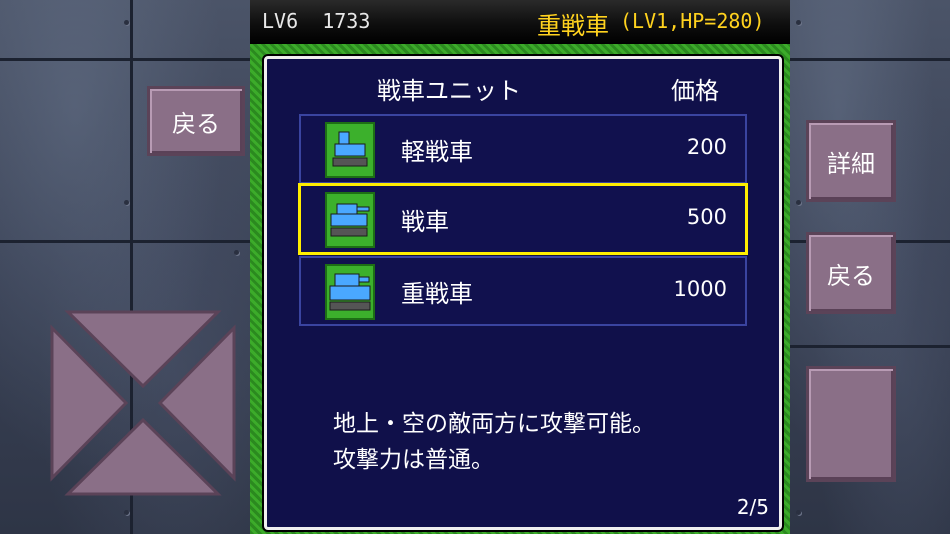 The height and width of the screenshot is (534, 950). Describe the element at coordinates (706, 217) in the screenshot. I see `unit-price-label: 500` at that location.